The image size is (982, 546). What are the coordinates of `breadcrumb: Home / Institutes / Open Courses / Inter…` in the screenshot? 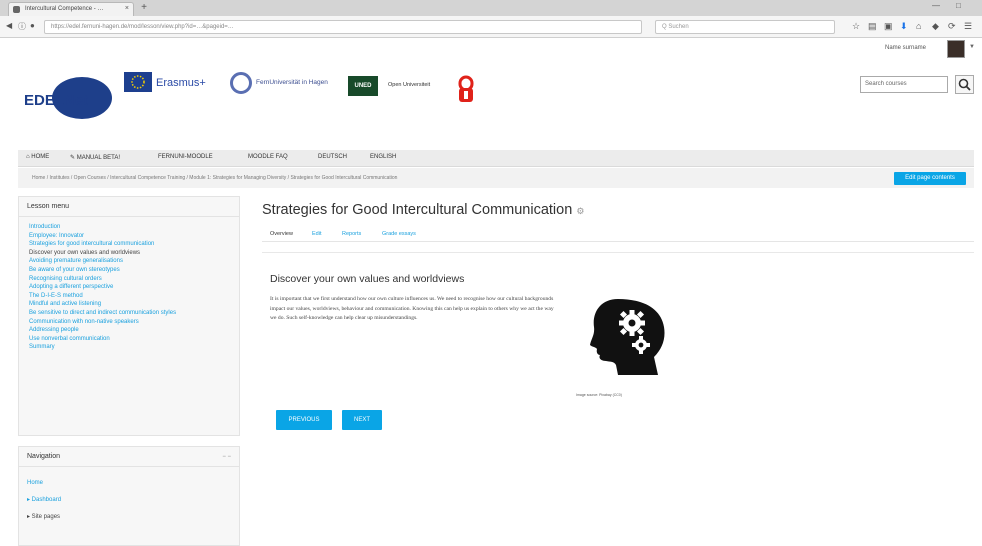 It's located at (214, 178).